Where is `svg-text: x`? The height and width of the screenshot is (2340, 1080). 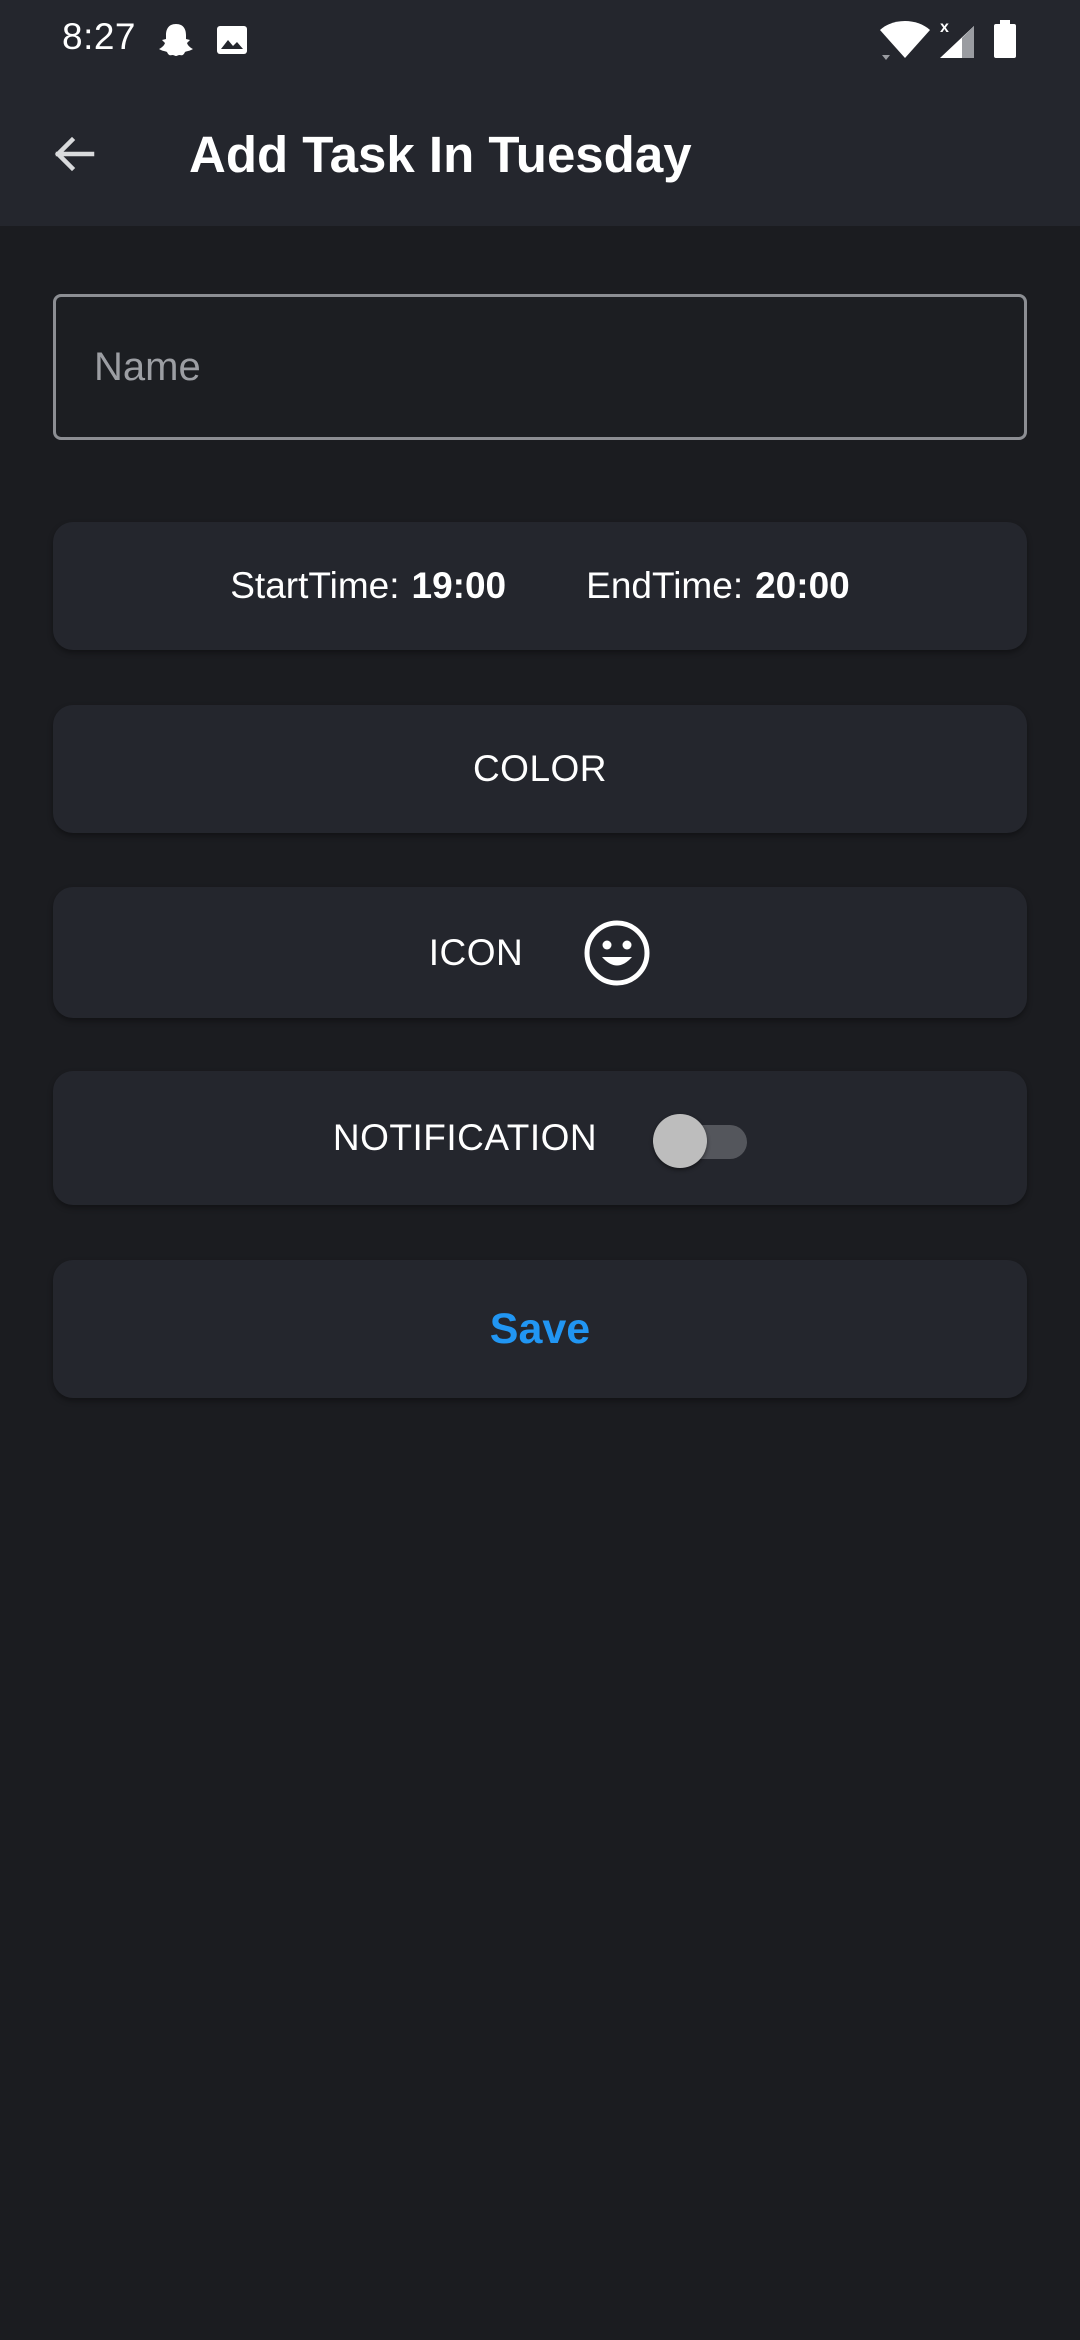 svg-text: x is located at coordinates (944, 27).